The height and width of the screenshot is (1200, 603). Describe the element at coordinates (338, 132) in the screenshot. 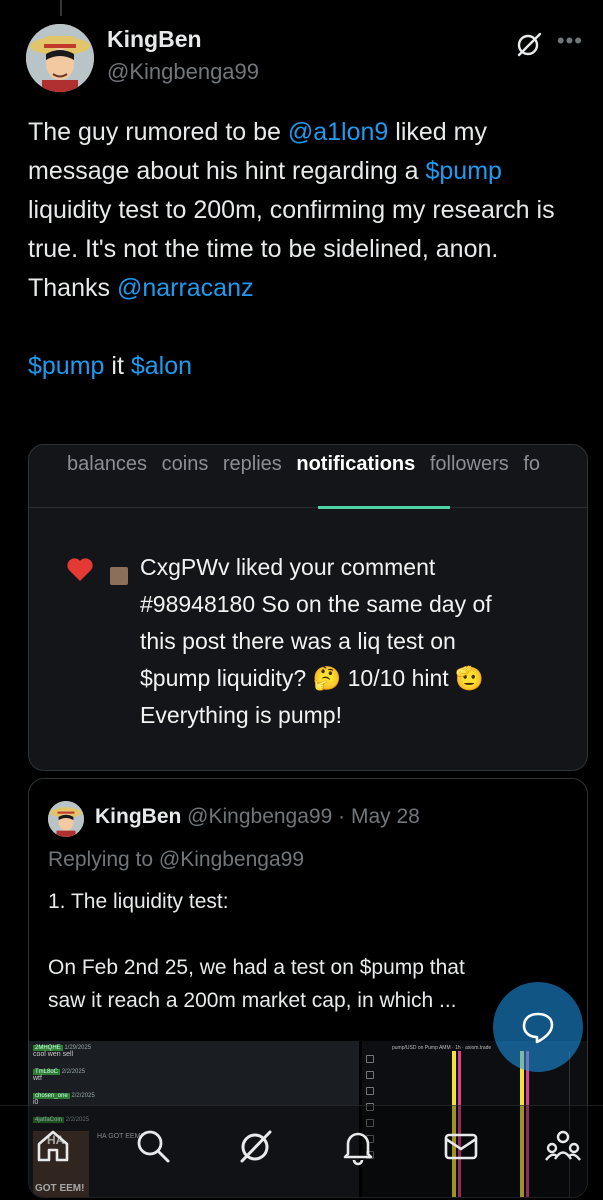

I see `mention-link: @a1lon9` at that location.